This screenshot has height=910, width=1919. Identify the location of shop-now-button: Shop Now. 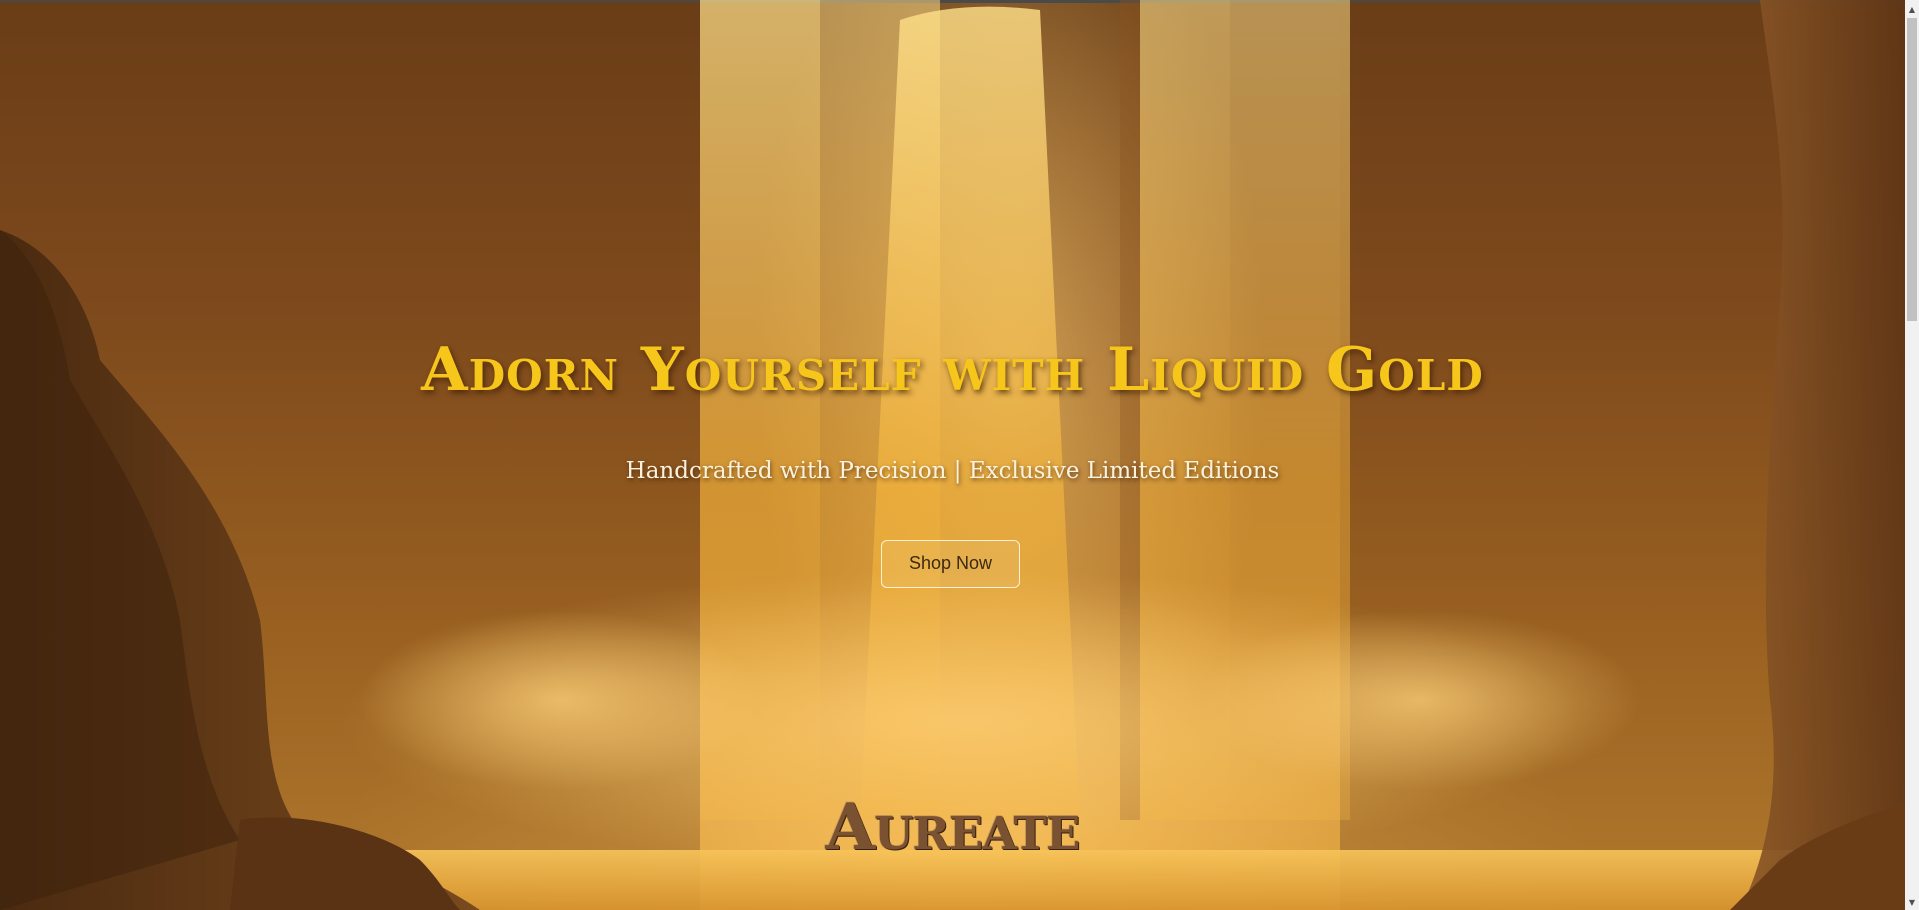
(950, 564).